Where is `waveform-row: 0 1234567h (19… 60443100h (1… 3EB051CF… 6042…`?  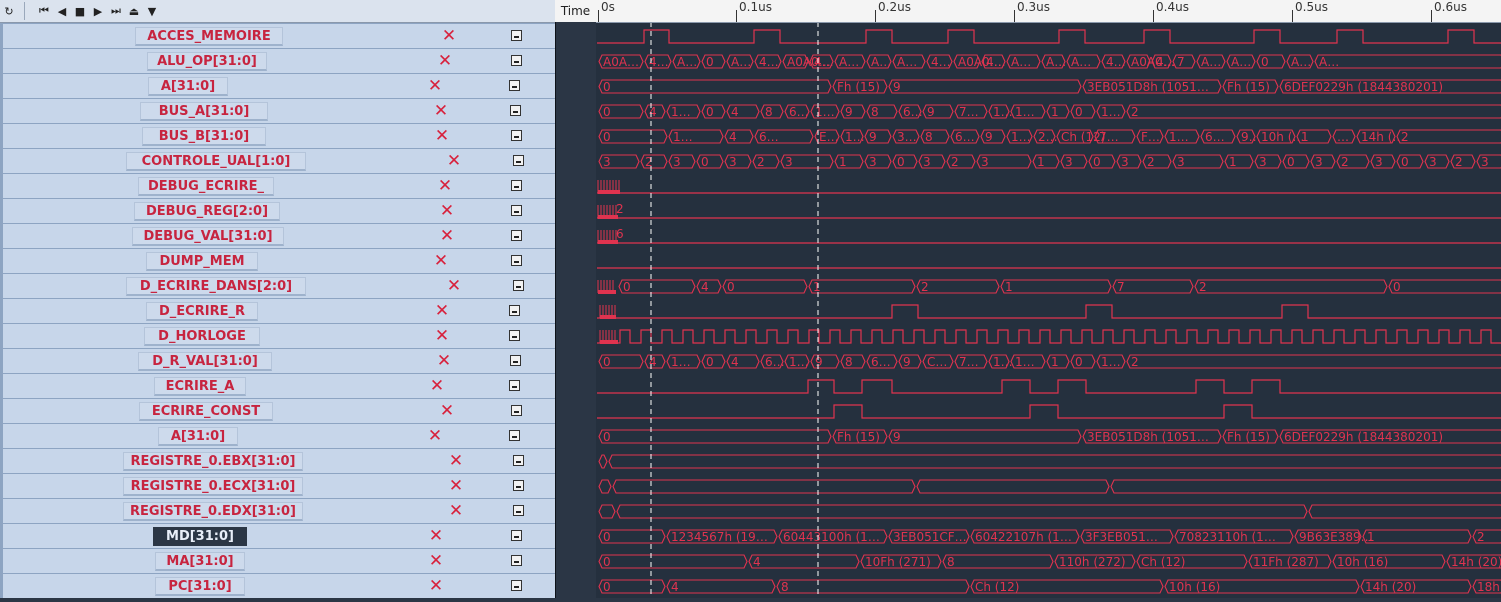
waveform-row: 0 1234567h (19… 60443100h (1… 3EB051CF… 6042… is located at coordinates (1049, 536).